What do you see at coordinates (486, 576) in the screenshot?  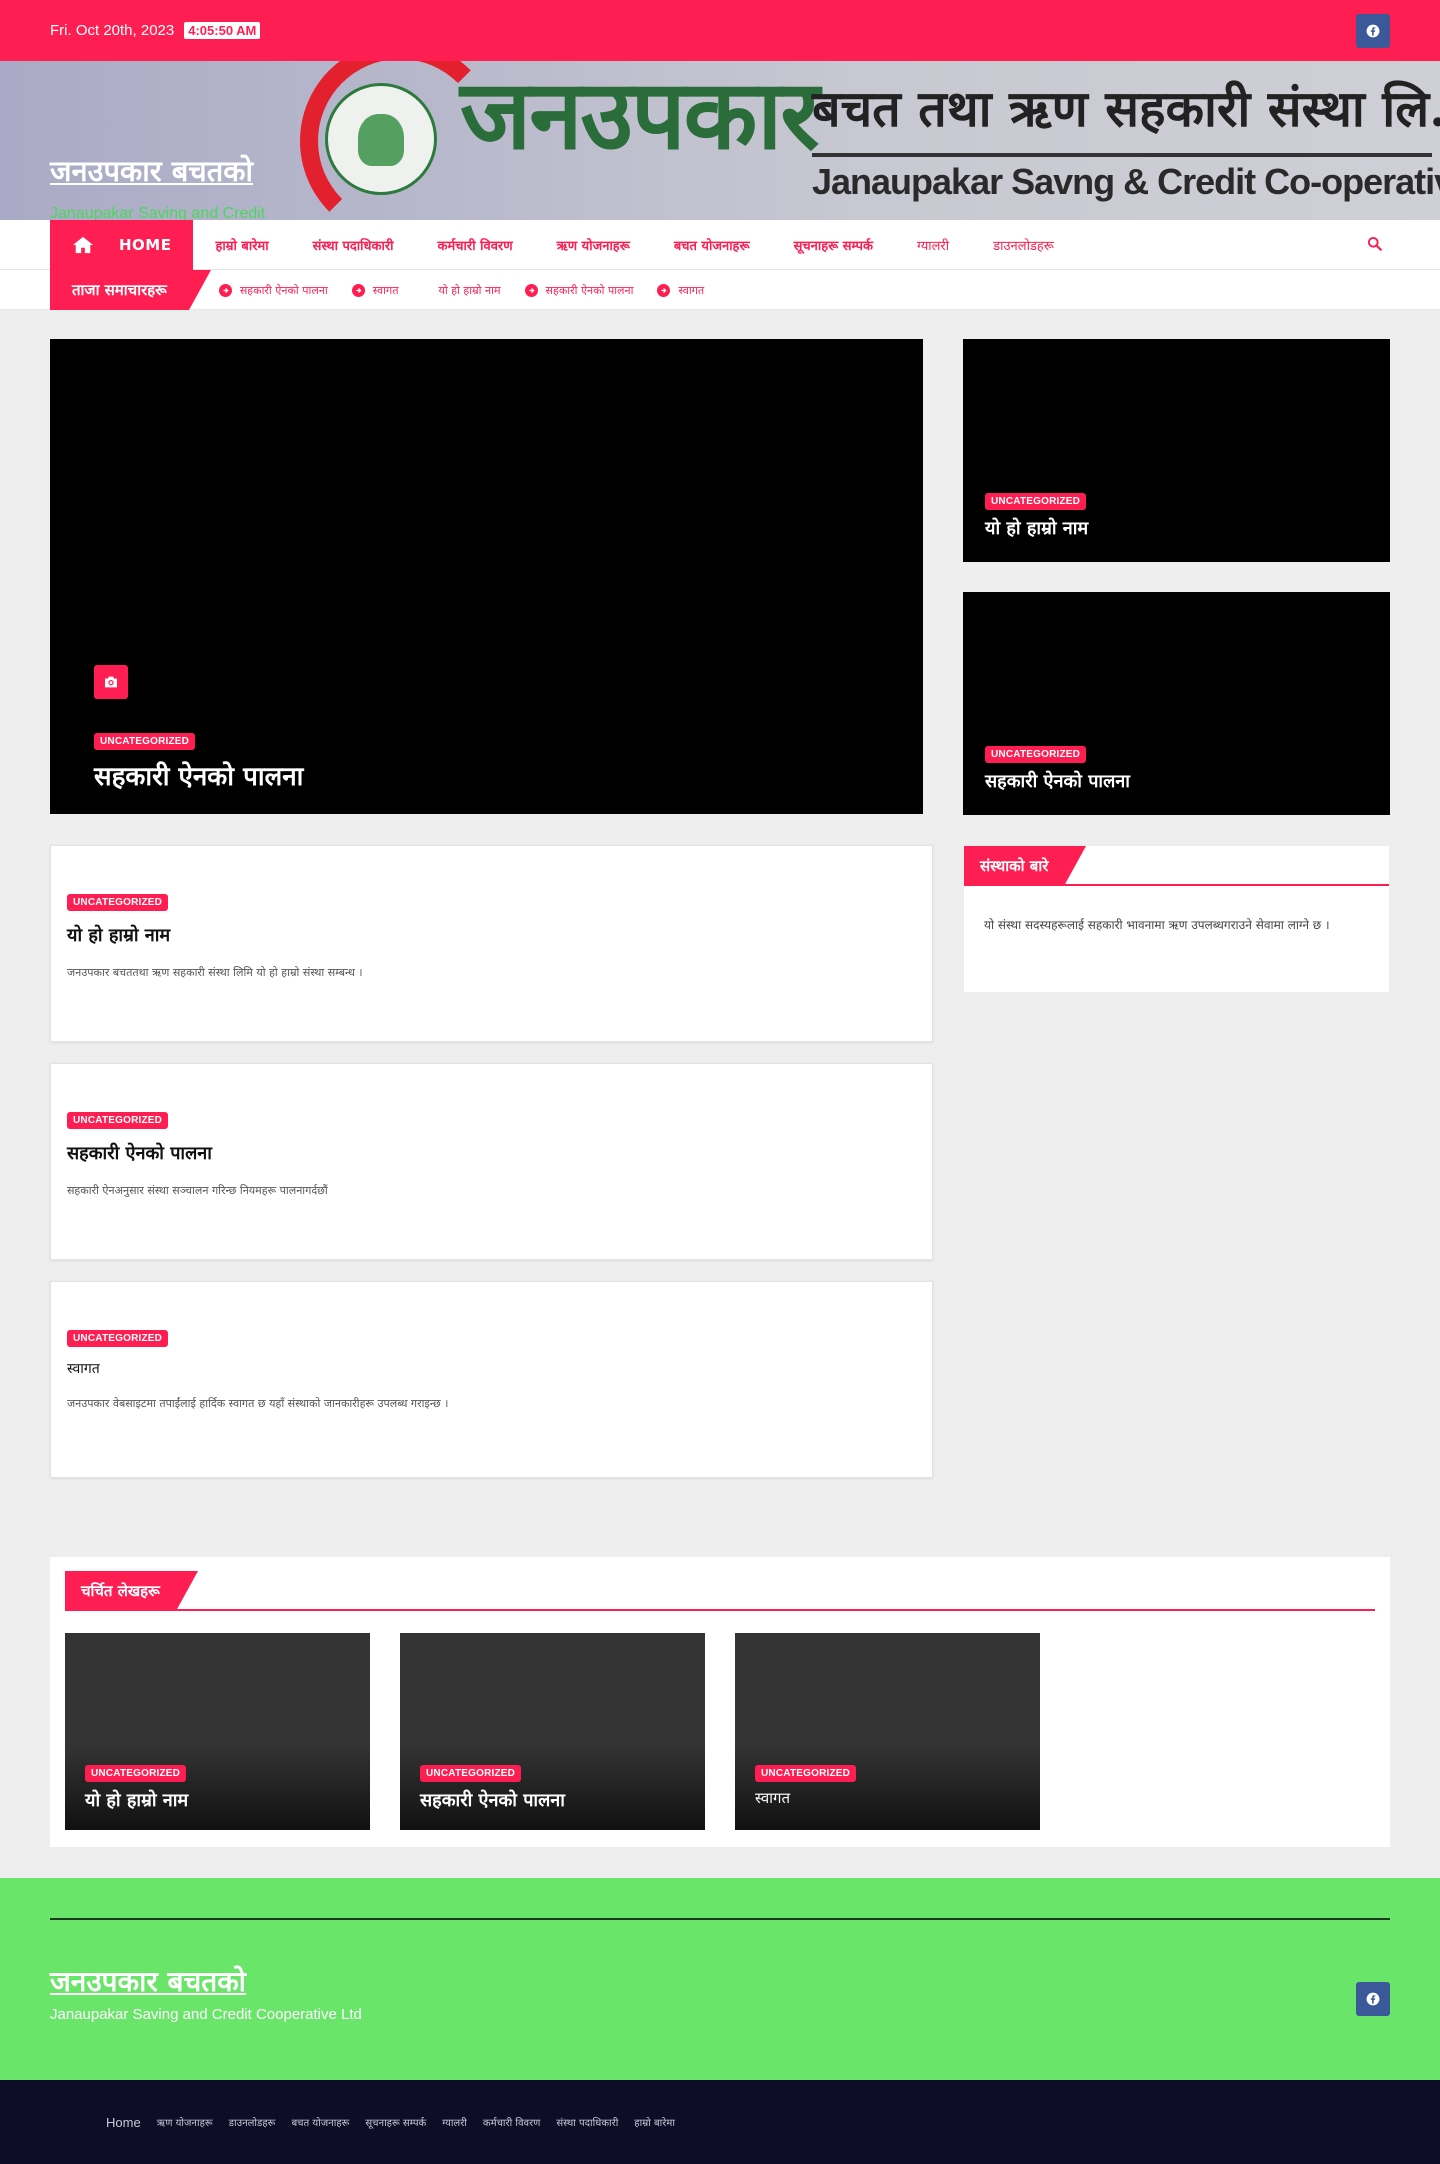 I see `featured-main-post: UNCATEGORIZED सहकारी ऐनको पालना` at bounding box center [486, 576].